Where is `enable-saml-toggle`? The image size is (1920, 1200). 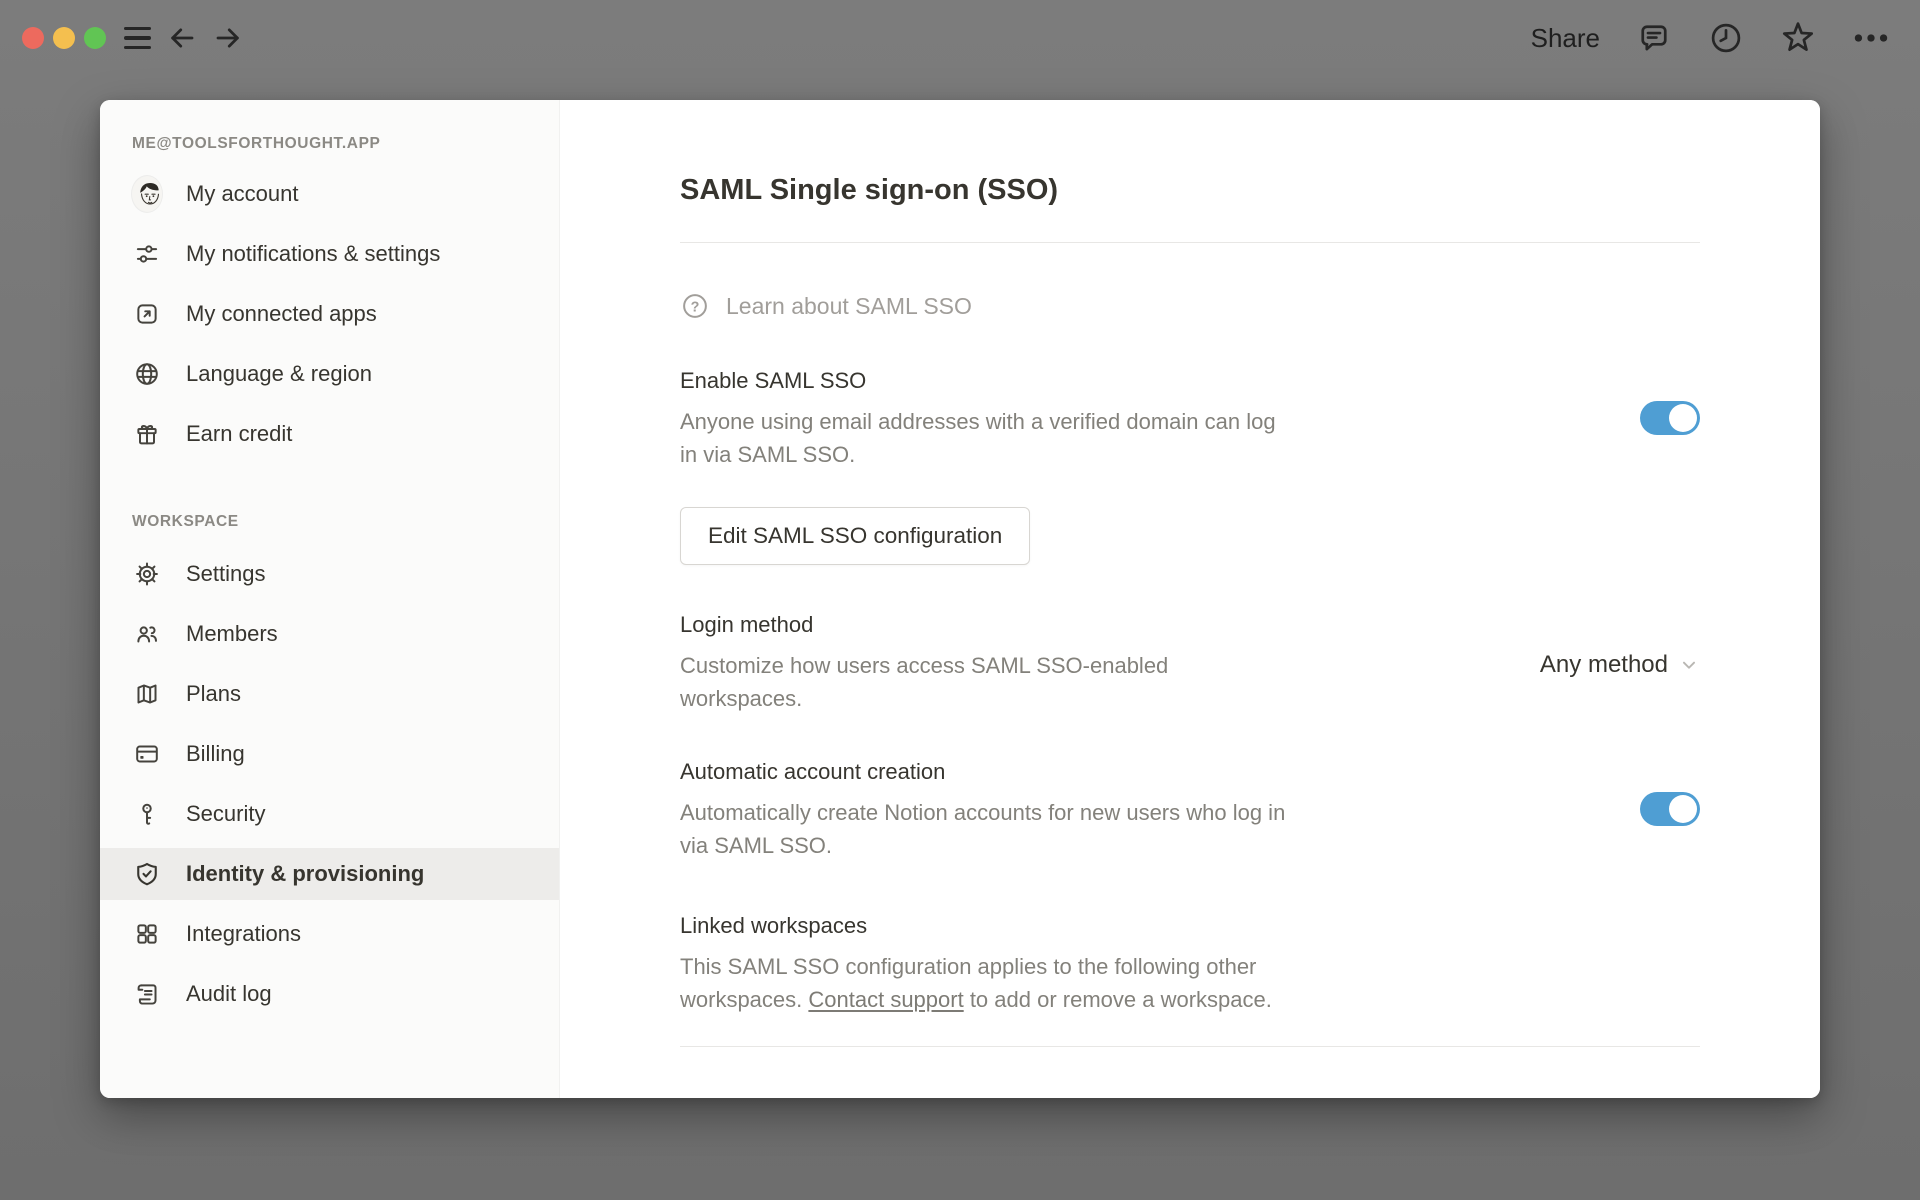 enable-saml-toggle is located at coordinates (1670, 418).